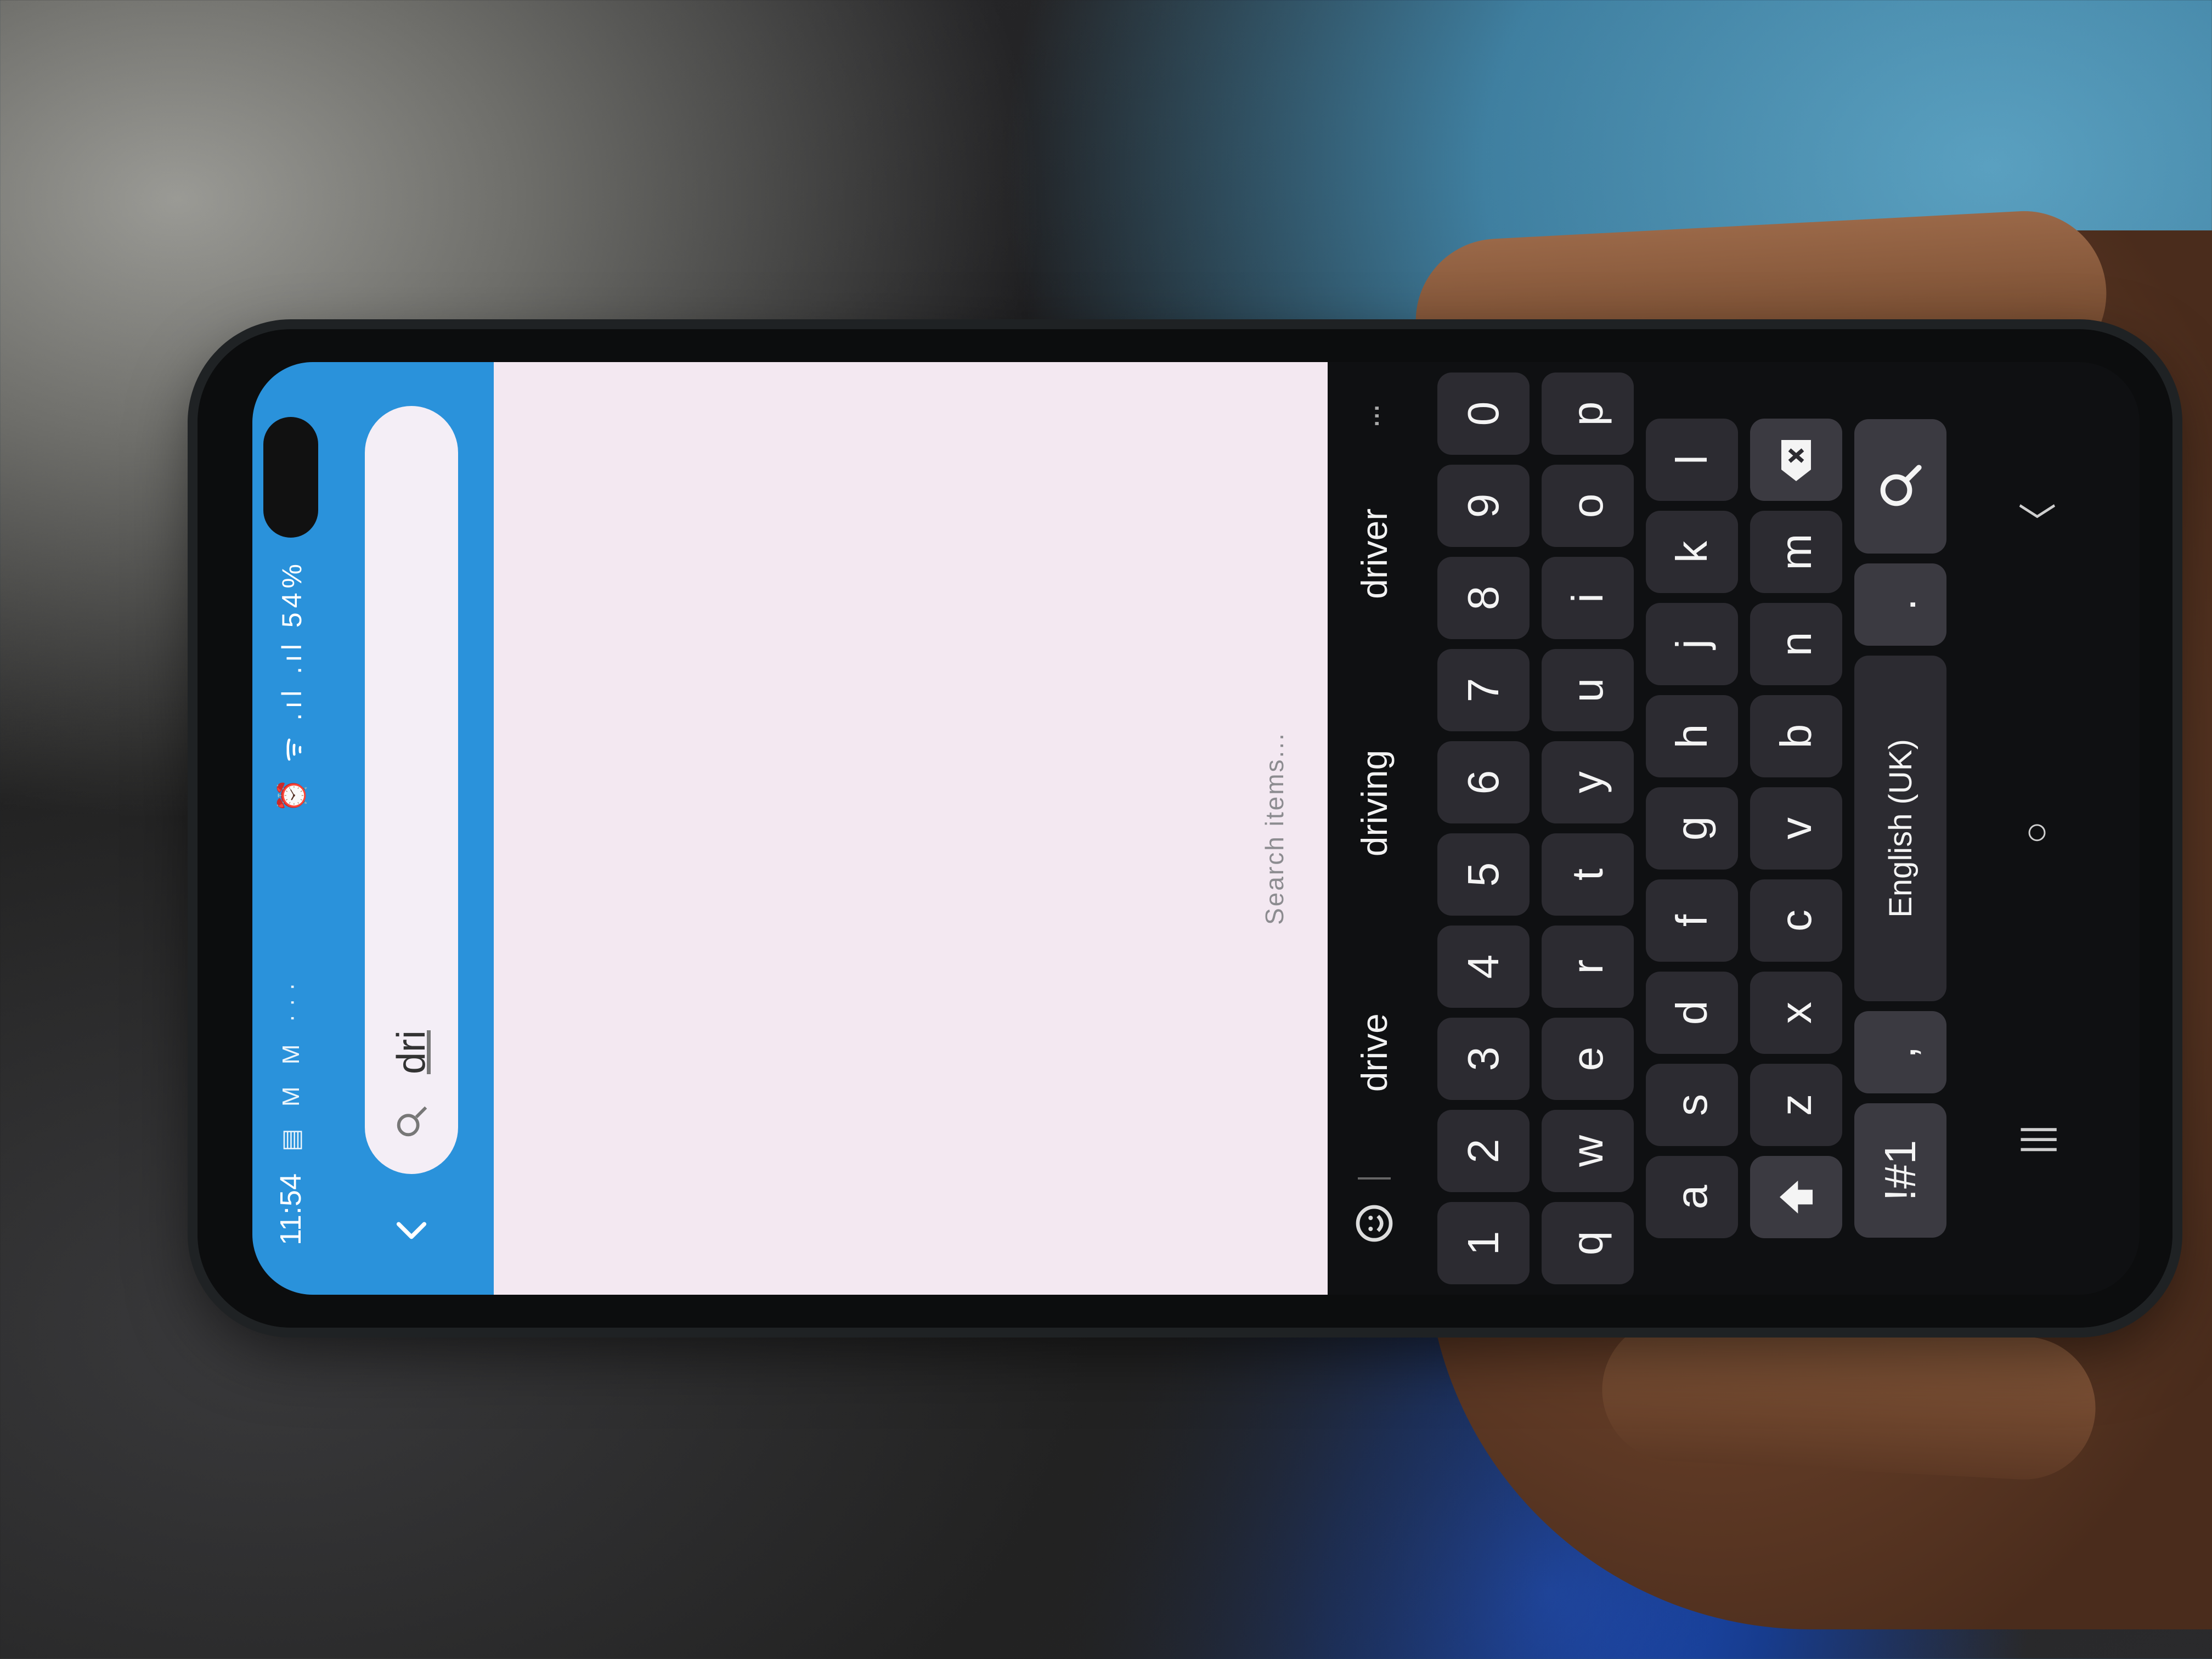 This screenshot has height=1659, width=2212. What do you see at coordinates (1483, 506) in the screenshot?
I see `key-9: 9` at bounding box center [1483, 506].